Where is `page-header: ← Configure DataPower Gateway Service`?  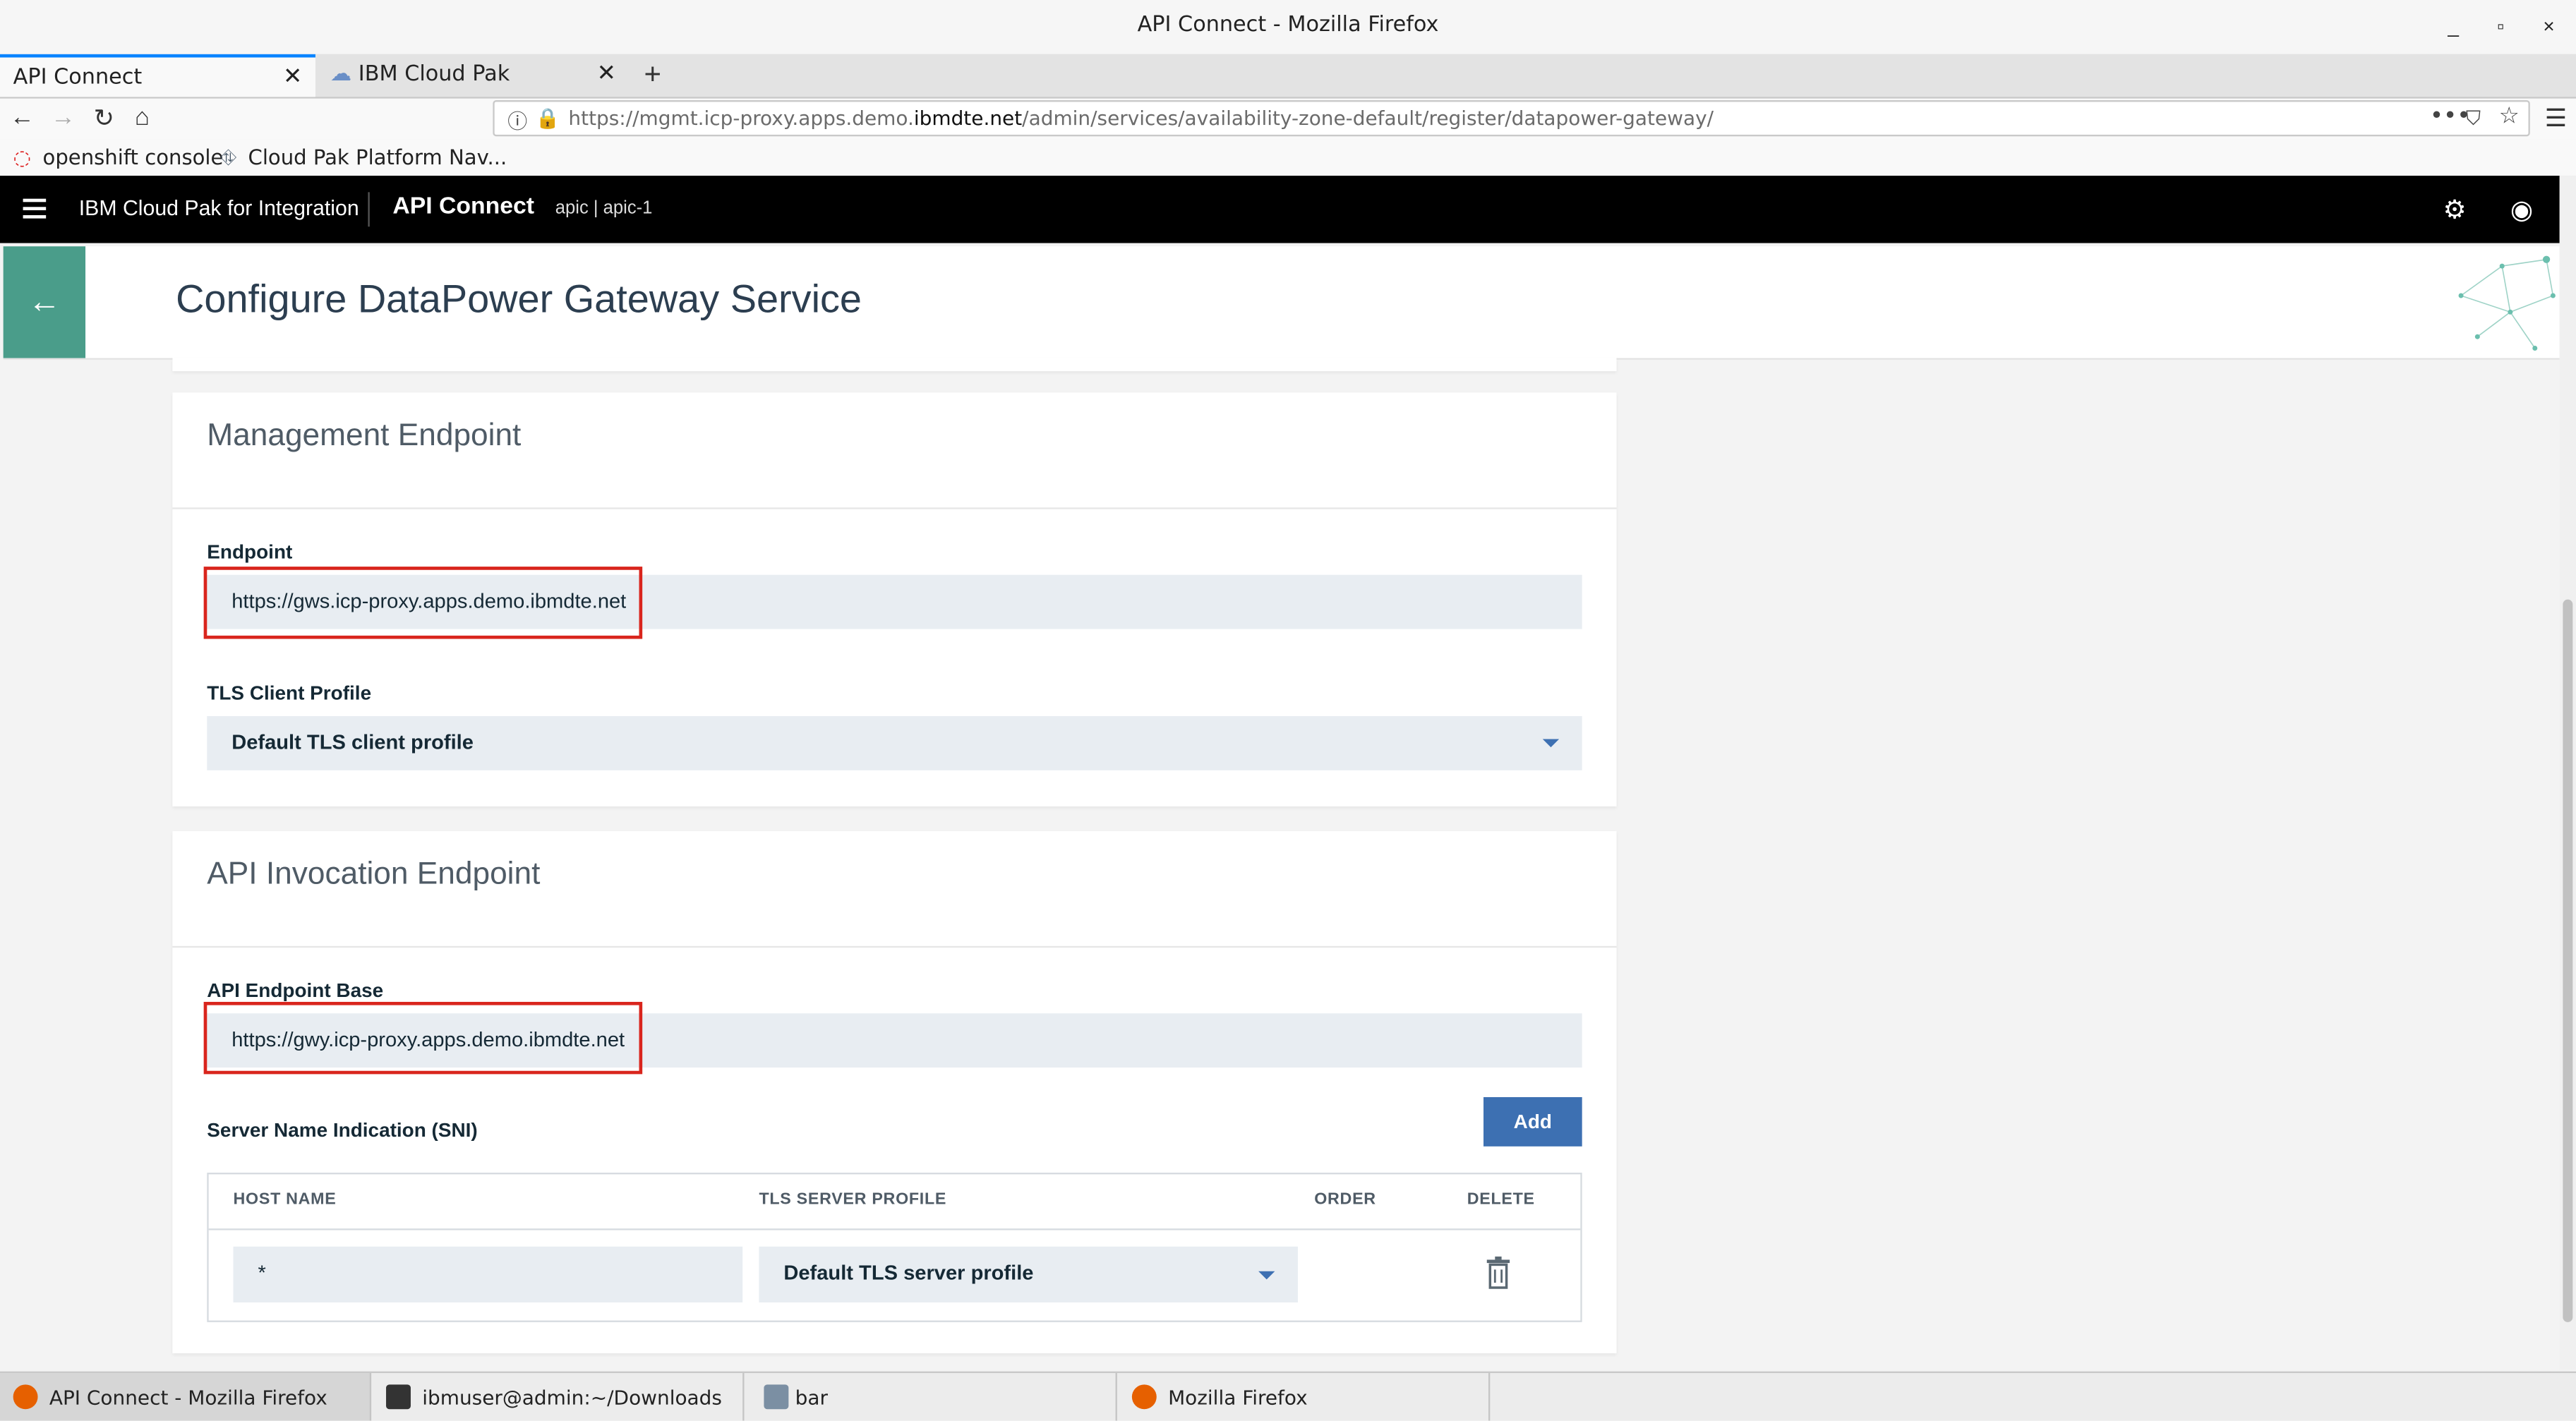
page-header: ← Configure DataPower Gateway Service is located at coordinates (1281, 303).